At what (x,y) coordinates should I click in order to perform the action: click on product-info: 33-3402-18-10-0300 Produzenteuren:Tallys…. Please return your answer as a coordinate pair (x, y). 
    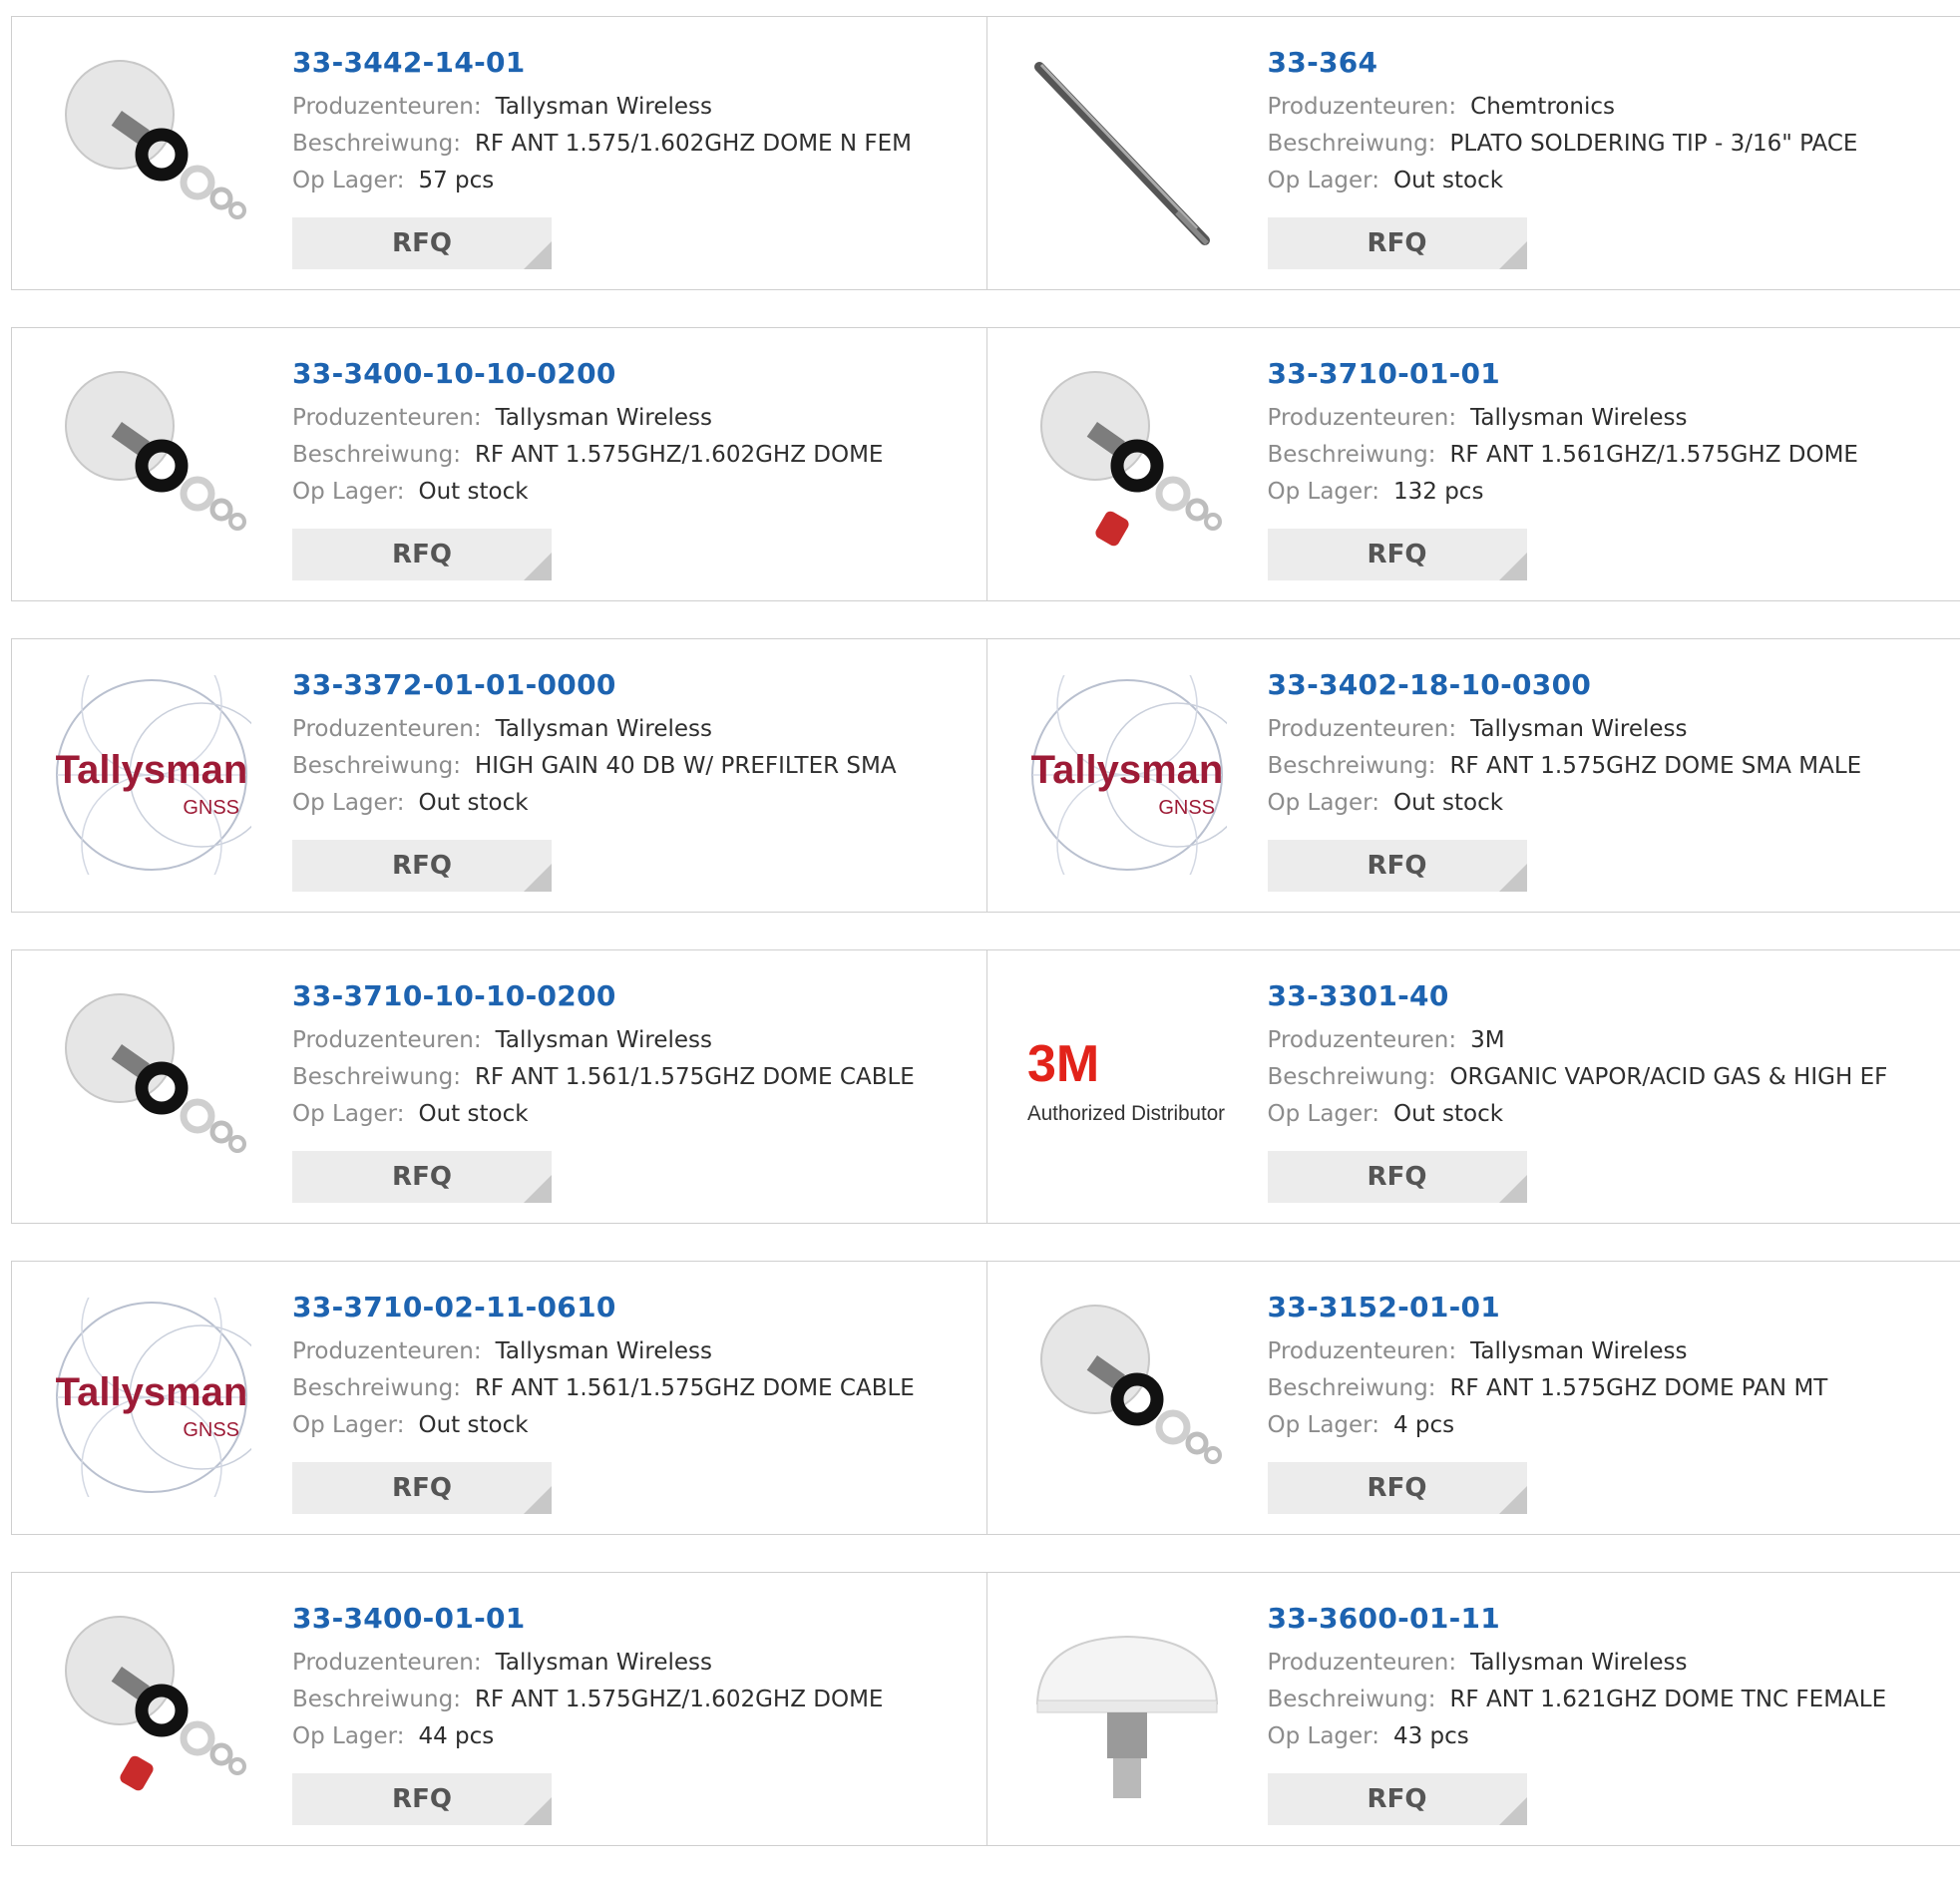
    Looking at the image, I should click on (1565, 744).